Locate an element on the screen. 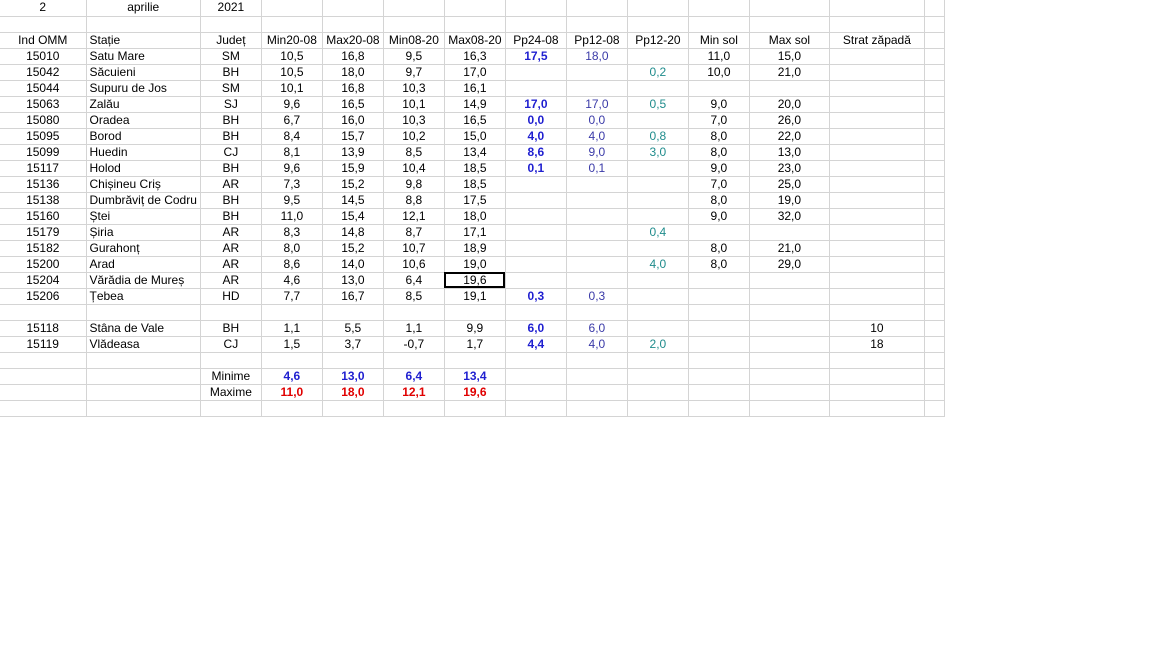 The width and height of the screenshot is (1152, 648). data-cell: 0,4 is located at coordinates (658, 232).